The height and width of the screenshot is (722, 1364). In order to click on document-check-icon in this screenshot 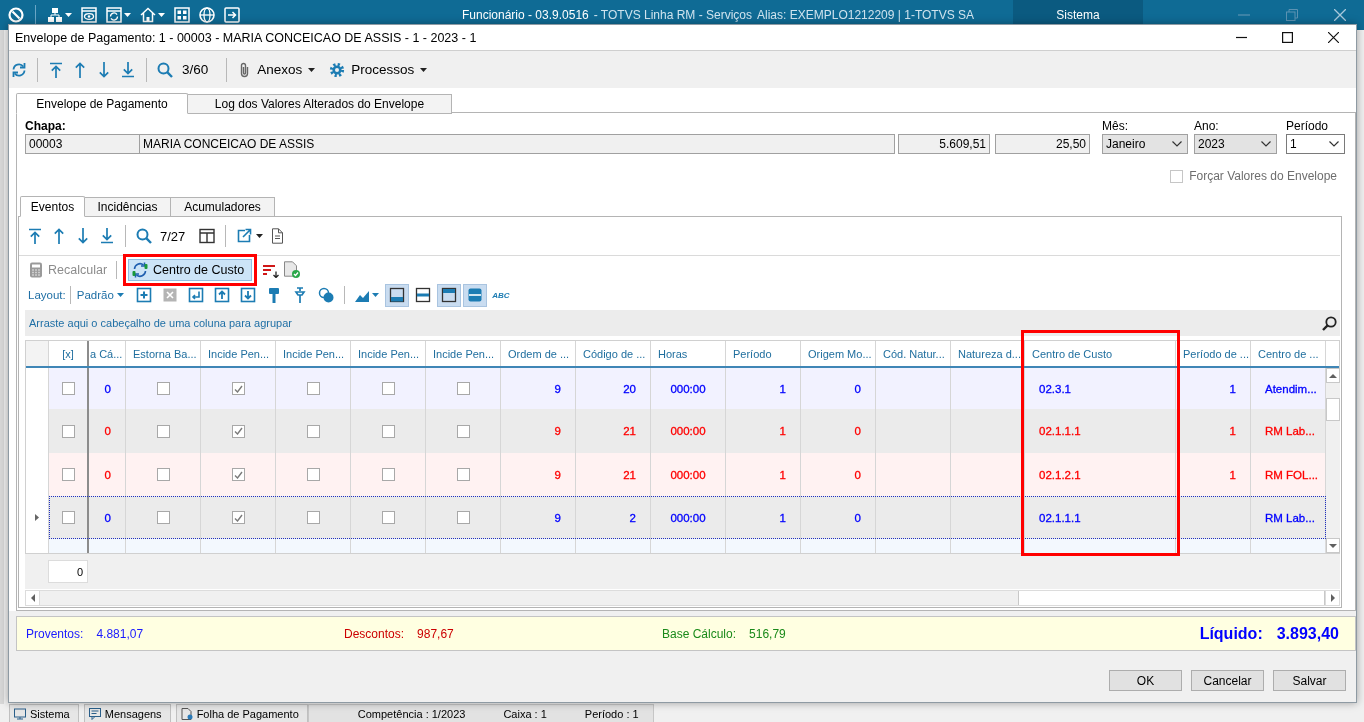, I will do `click(292, 269)`.